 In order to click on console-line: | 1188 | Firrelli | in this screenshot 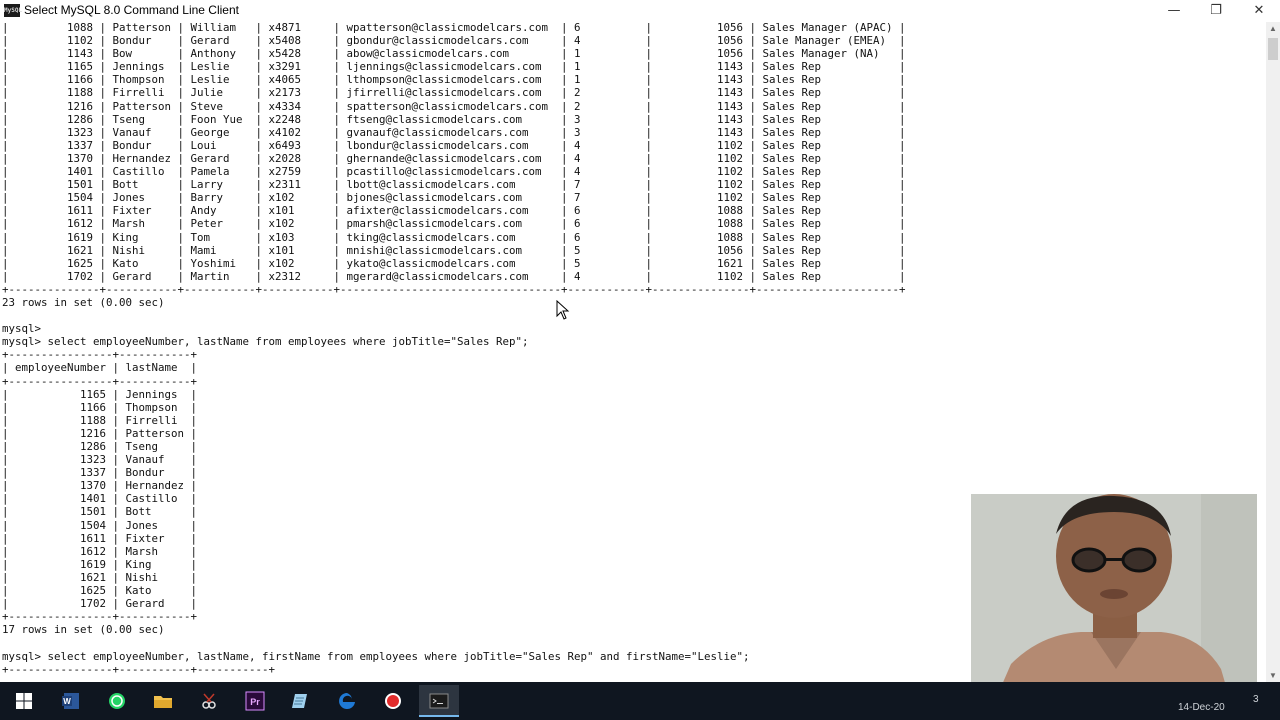, I will do `click(100, 420)`.